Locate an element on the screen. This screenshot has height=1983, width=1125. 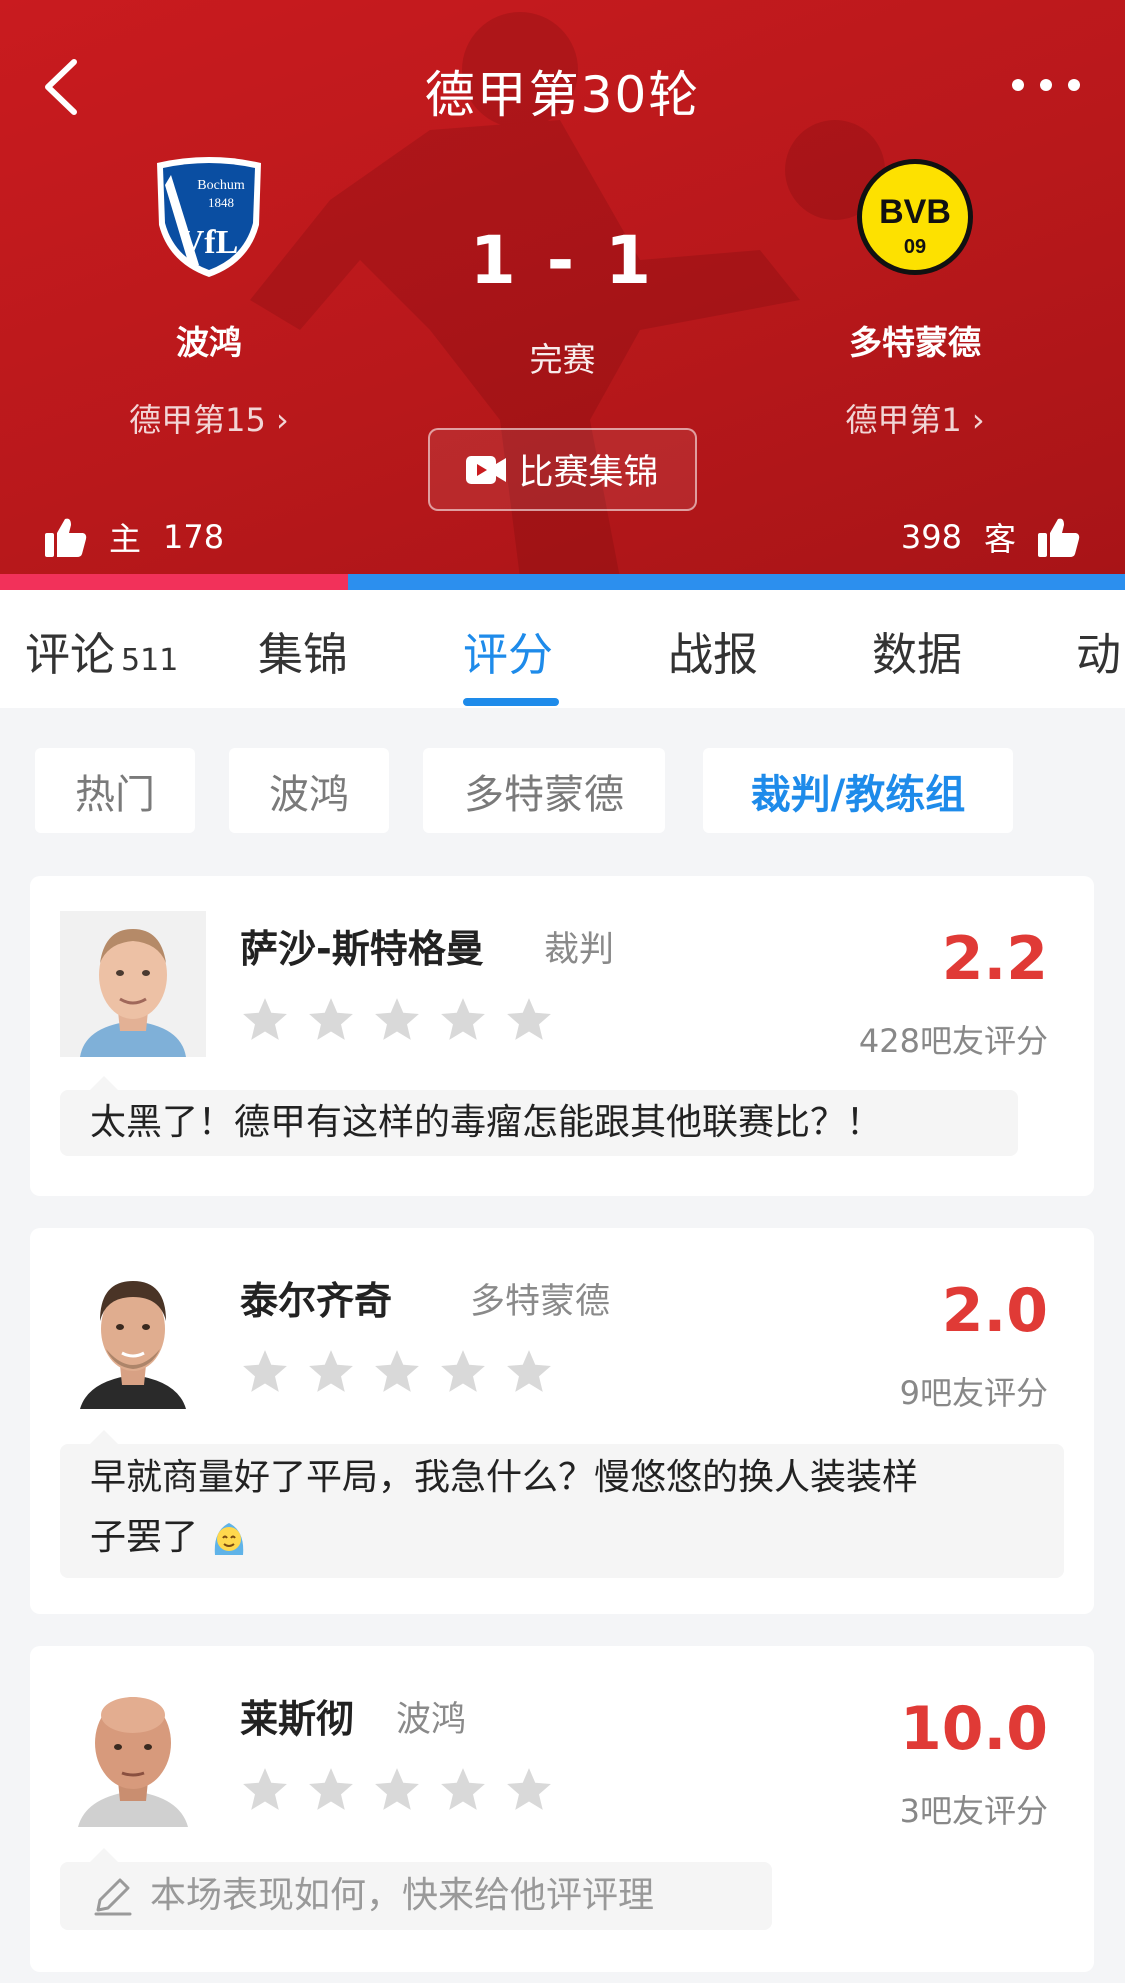
svg-text: Bochum is located at coordinates (221, 185).